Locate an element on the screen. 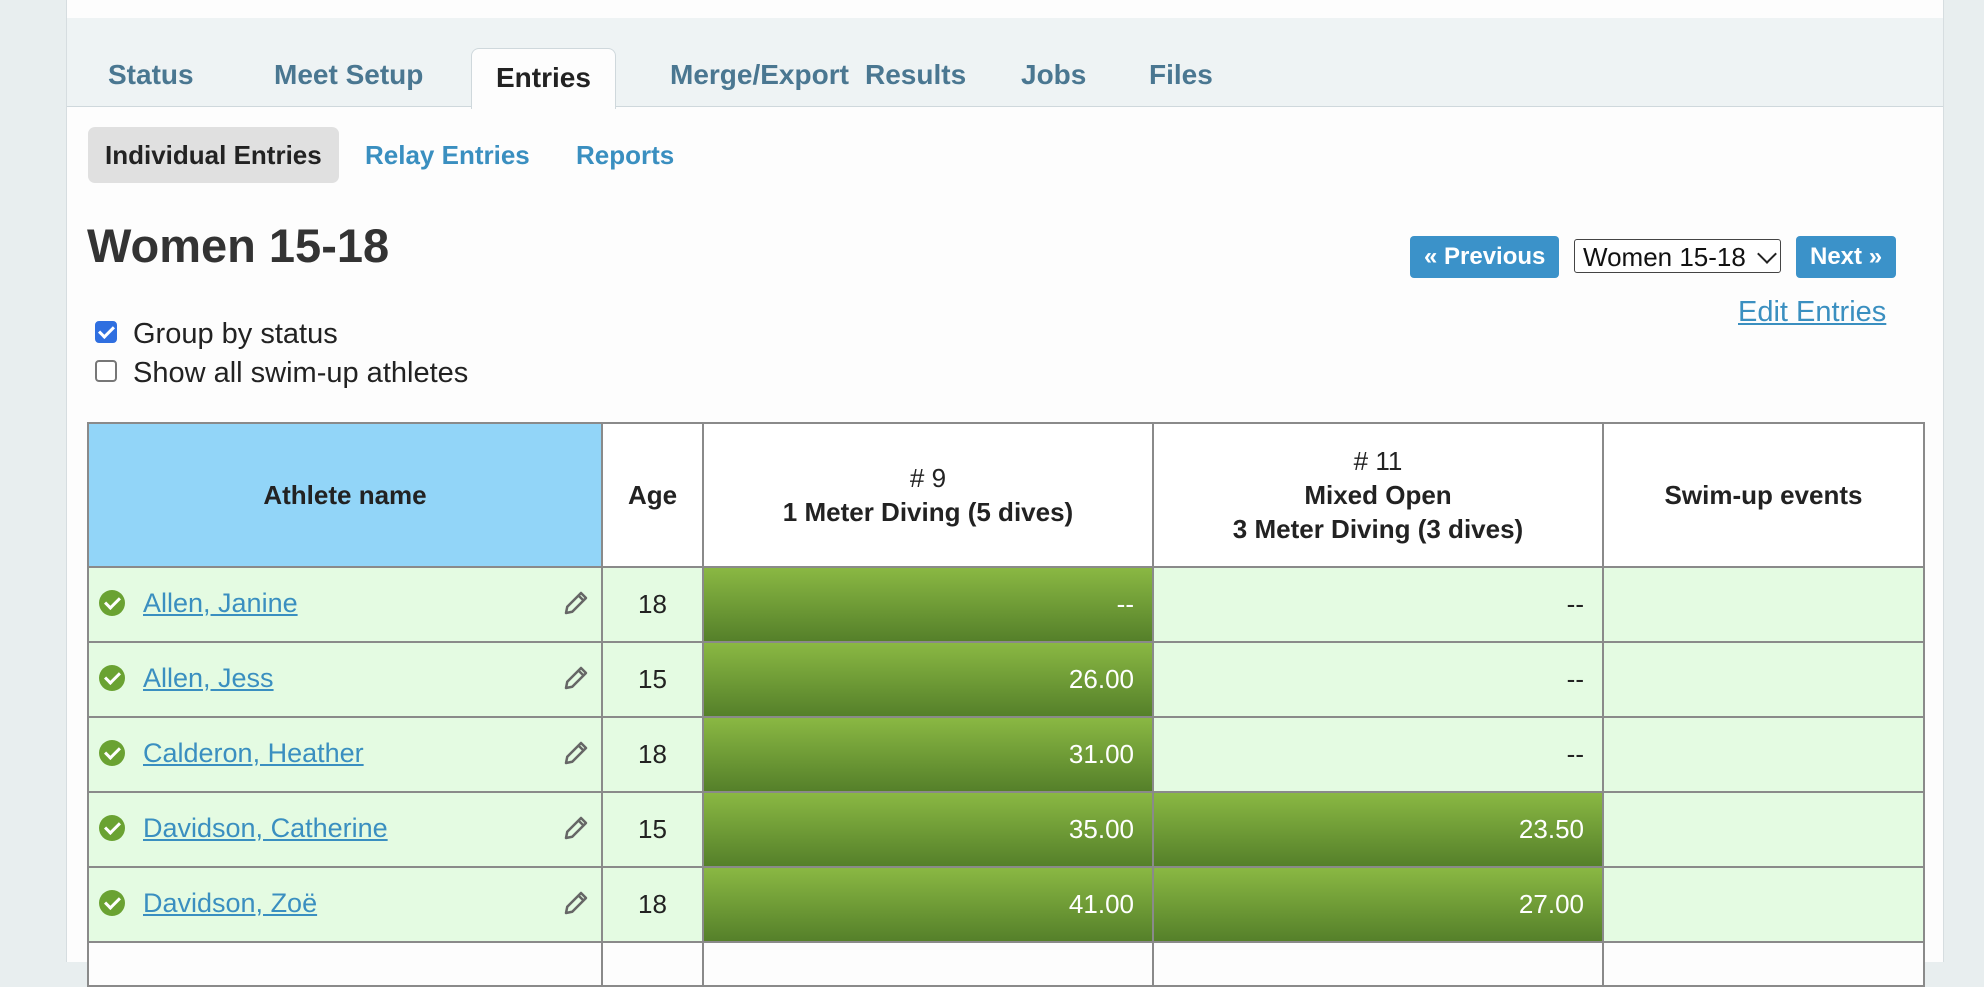 The width and height of the screenshot is (1984, 987). group-select: Women 15-18 is located at coordinates (1677, 256).